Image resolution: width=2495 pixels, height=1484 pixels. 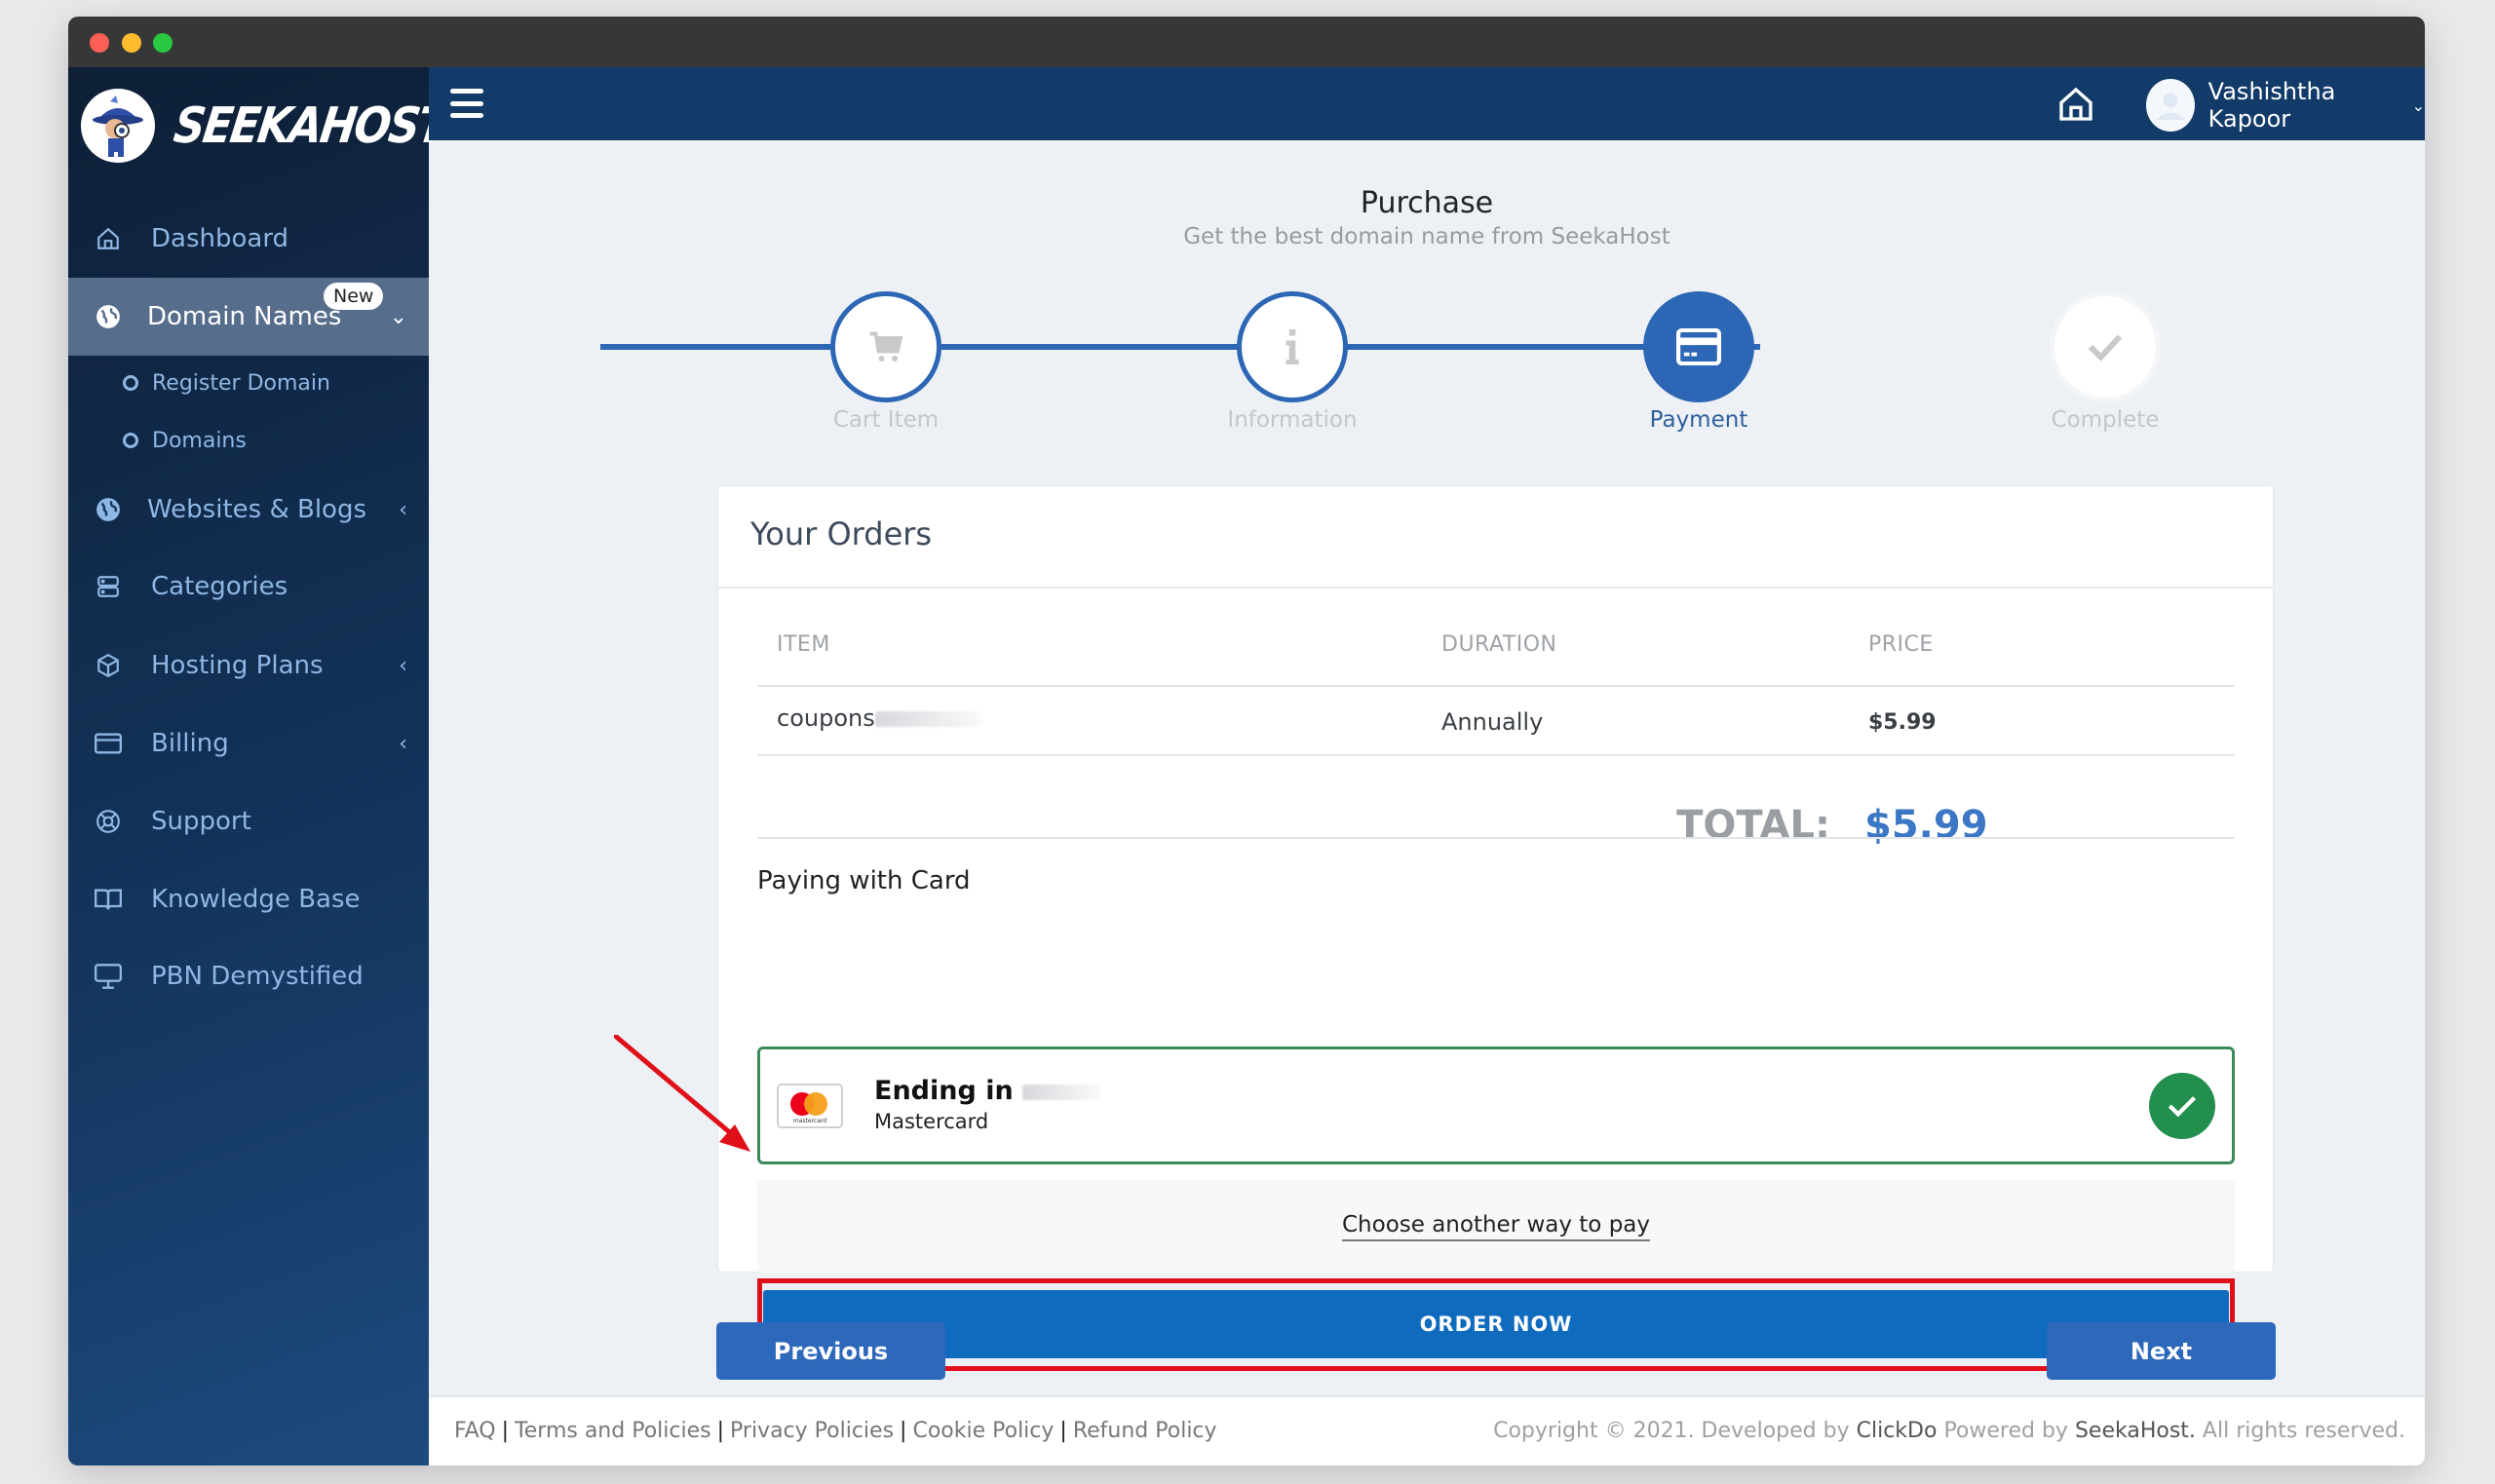 What do you see at coordinates (310, 125) in the screenshot?
I see `brand-name: SEEKAHOST` at bounding box center [310, 125].